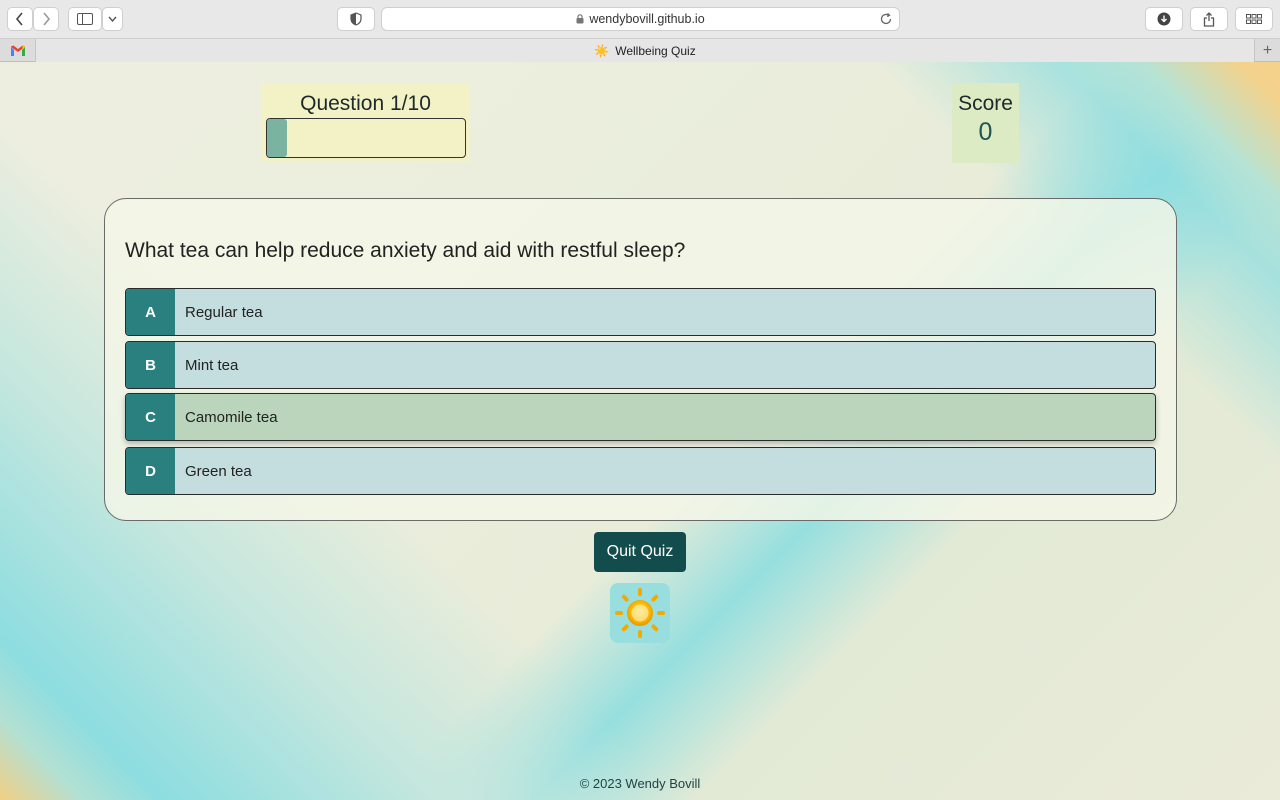 Image resolution: width=1280 pixels, height=800 pixels. What do you see at coordinates (150, 365) in the screenshot?
I see `choice-prefix: B` at bounding box center [150, 365].